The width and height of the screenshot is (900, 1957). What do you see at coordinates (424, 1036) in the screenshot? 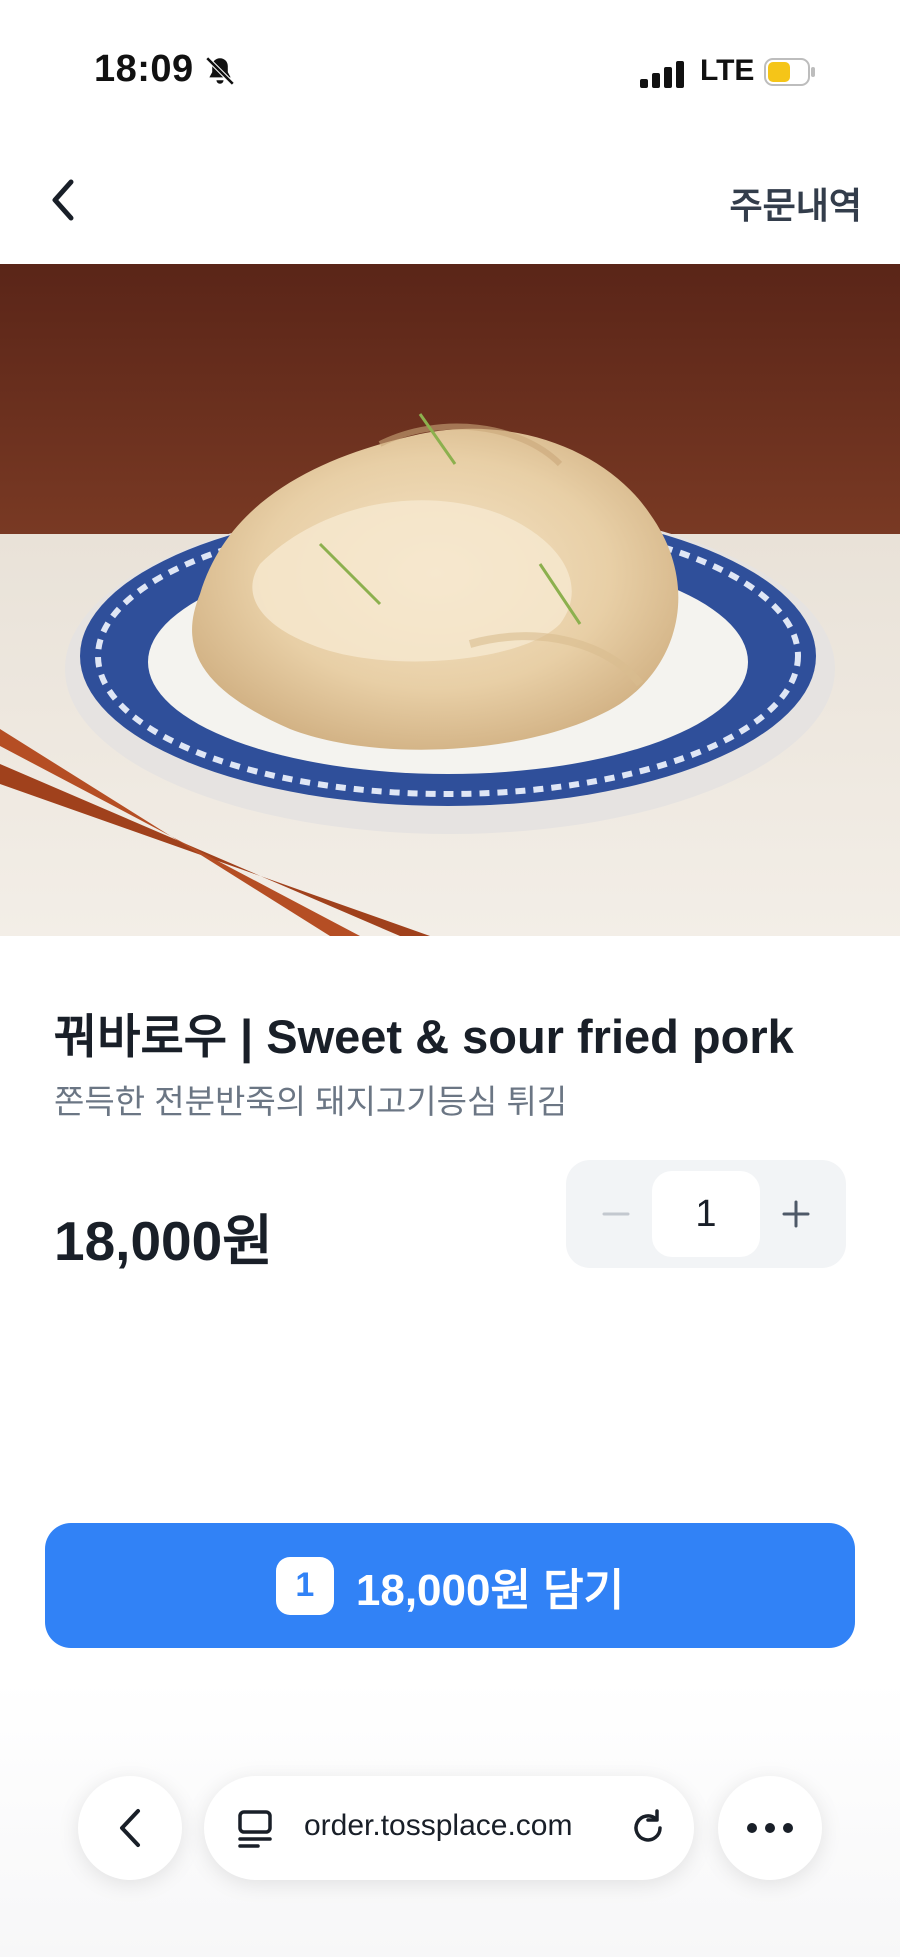
I see `product-title: 꿔바로우 | Sweet & sour fried pork` at bounding box center [424, 1036].